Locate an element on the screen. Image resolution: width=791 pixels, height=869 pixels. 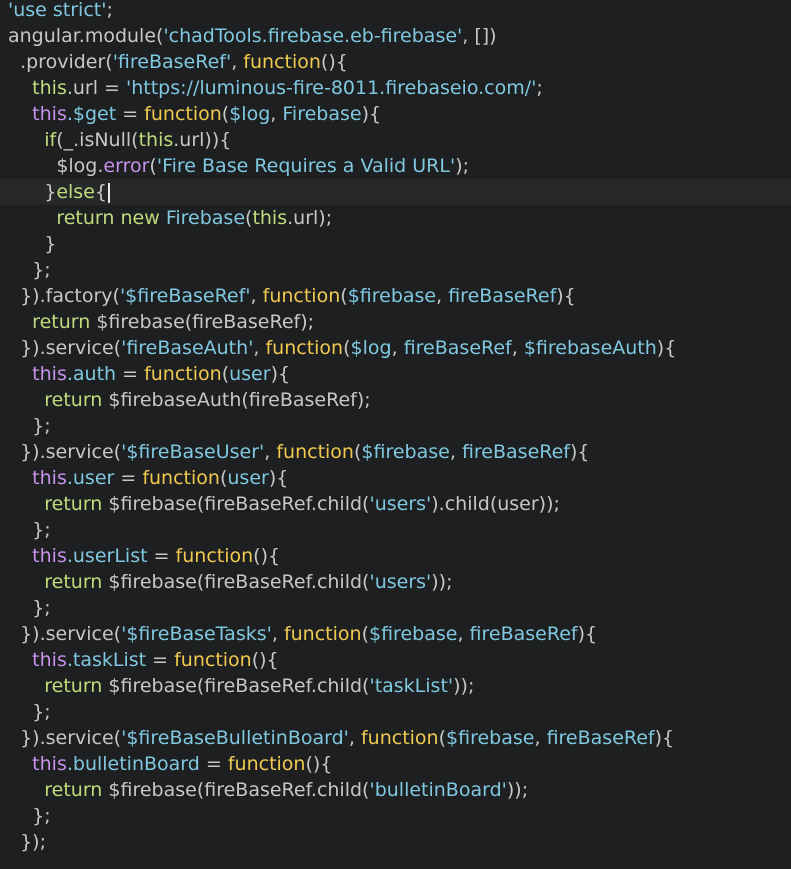
code-line: } is located at coordinates (395, 244).